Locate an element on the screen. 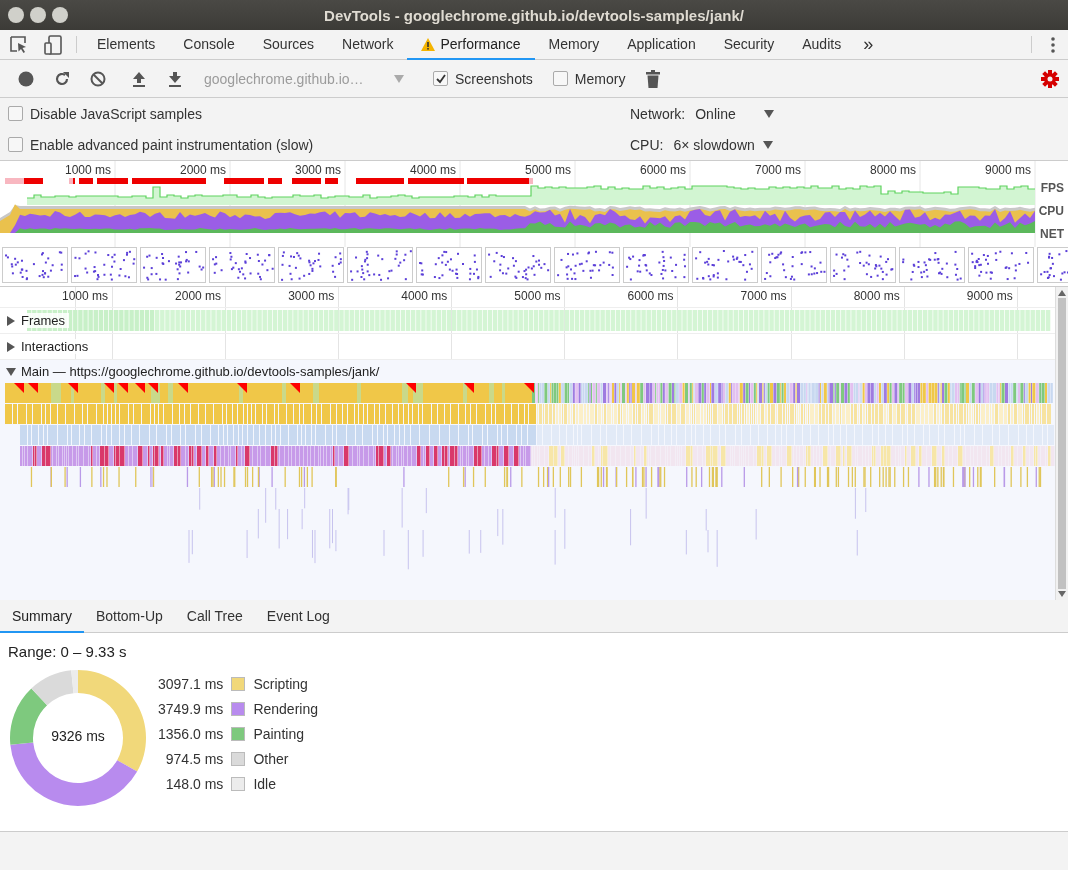  tab: Audits is located at coordinates (822, 45).